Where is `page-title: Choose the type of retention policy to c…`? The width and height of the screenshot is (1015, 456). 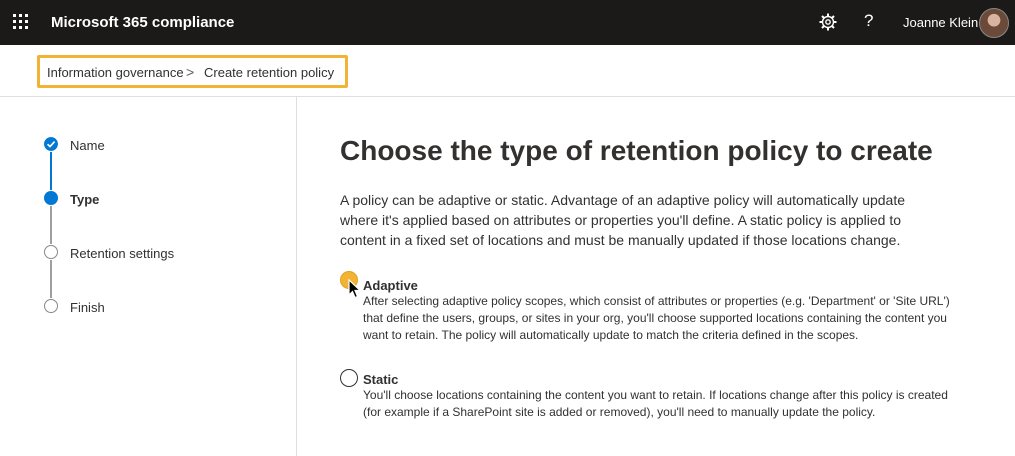
page-title: Choose the type of retention policy to c… is located at coordinates (636, 150).